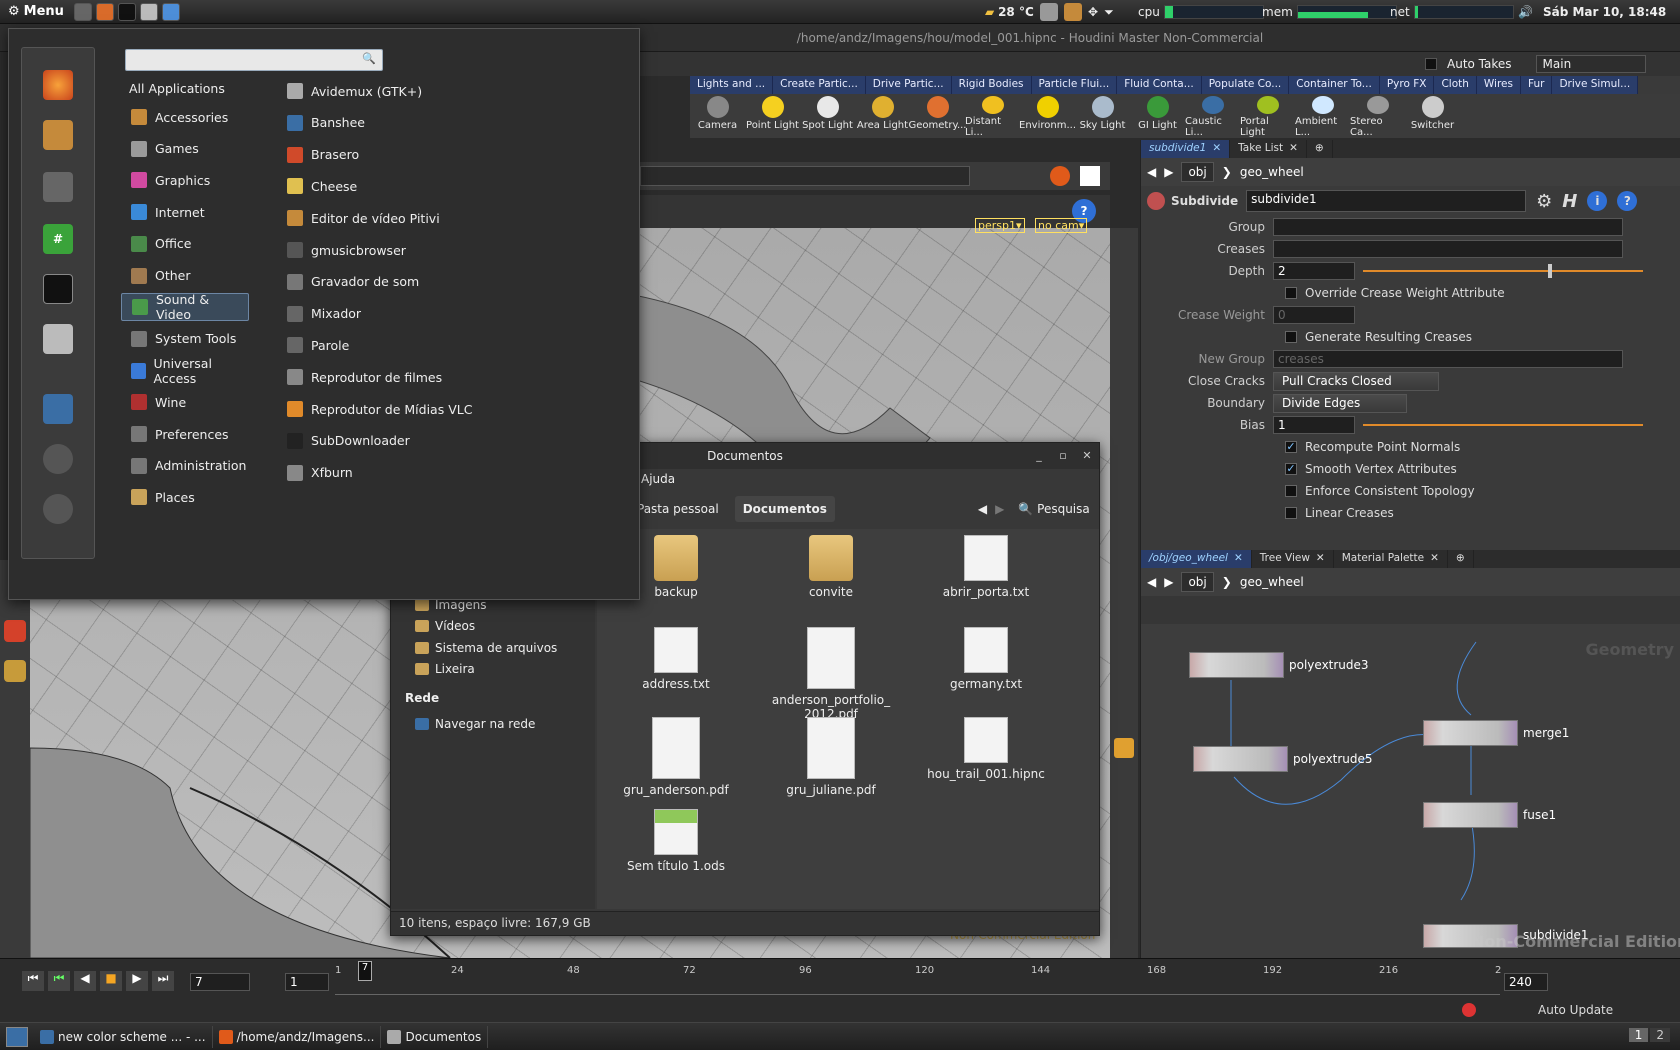 The height and width of the screenshot is (1050, 1680). Describe the element at coordinates (320, 473) in the screenshot. I see `menu-app-xfburn: Xfburn` at that location.